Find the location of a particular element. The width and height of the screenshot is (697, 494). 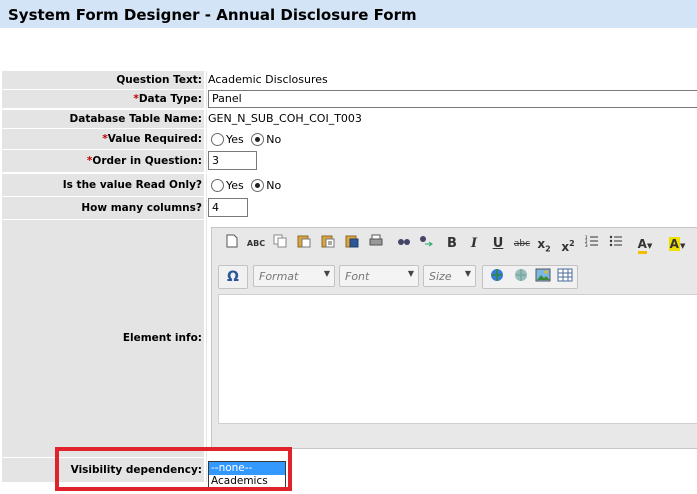

db-table-label: Database Table Name: is located at coordinates (103, 119).